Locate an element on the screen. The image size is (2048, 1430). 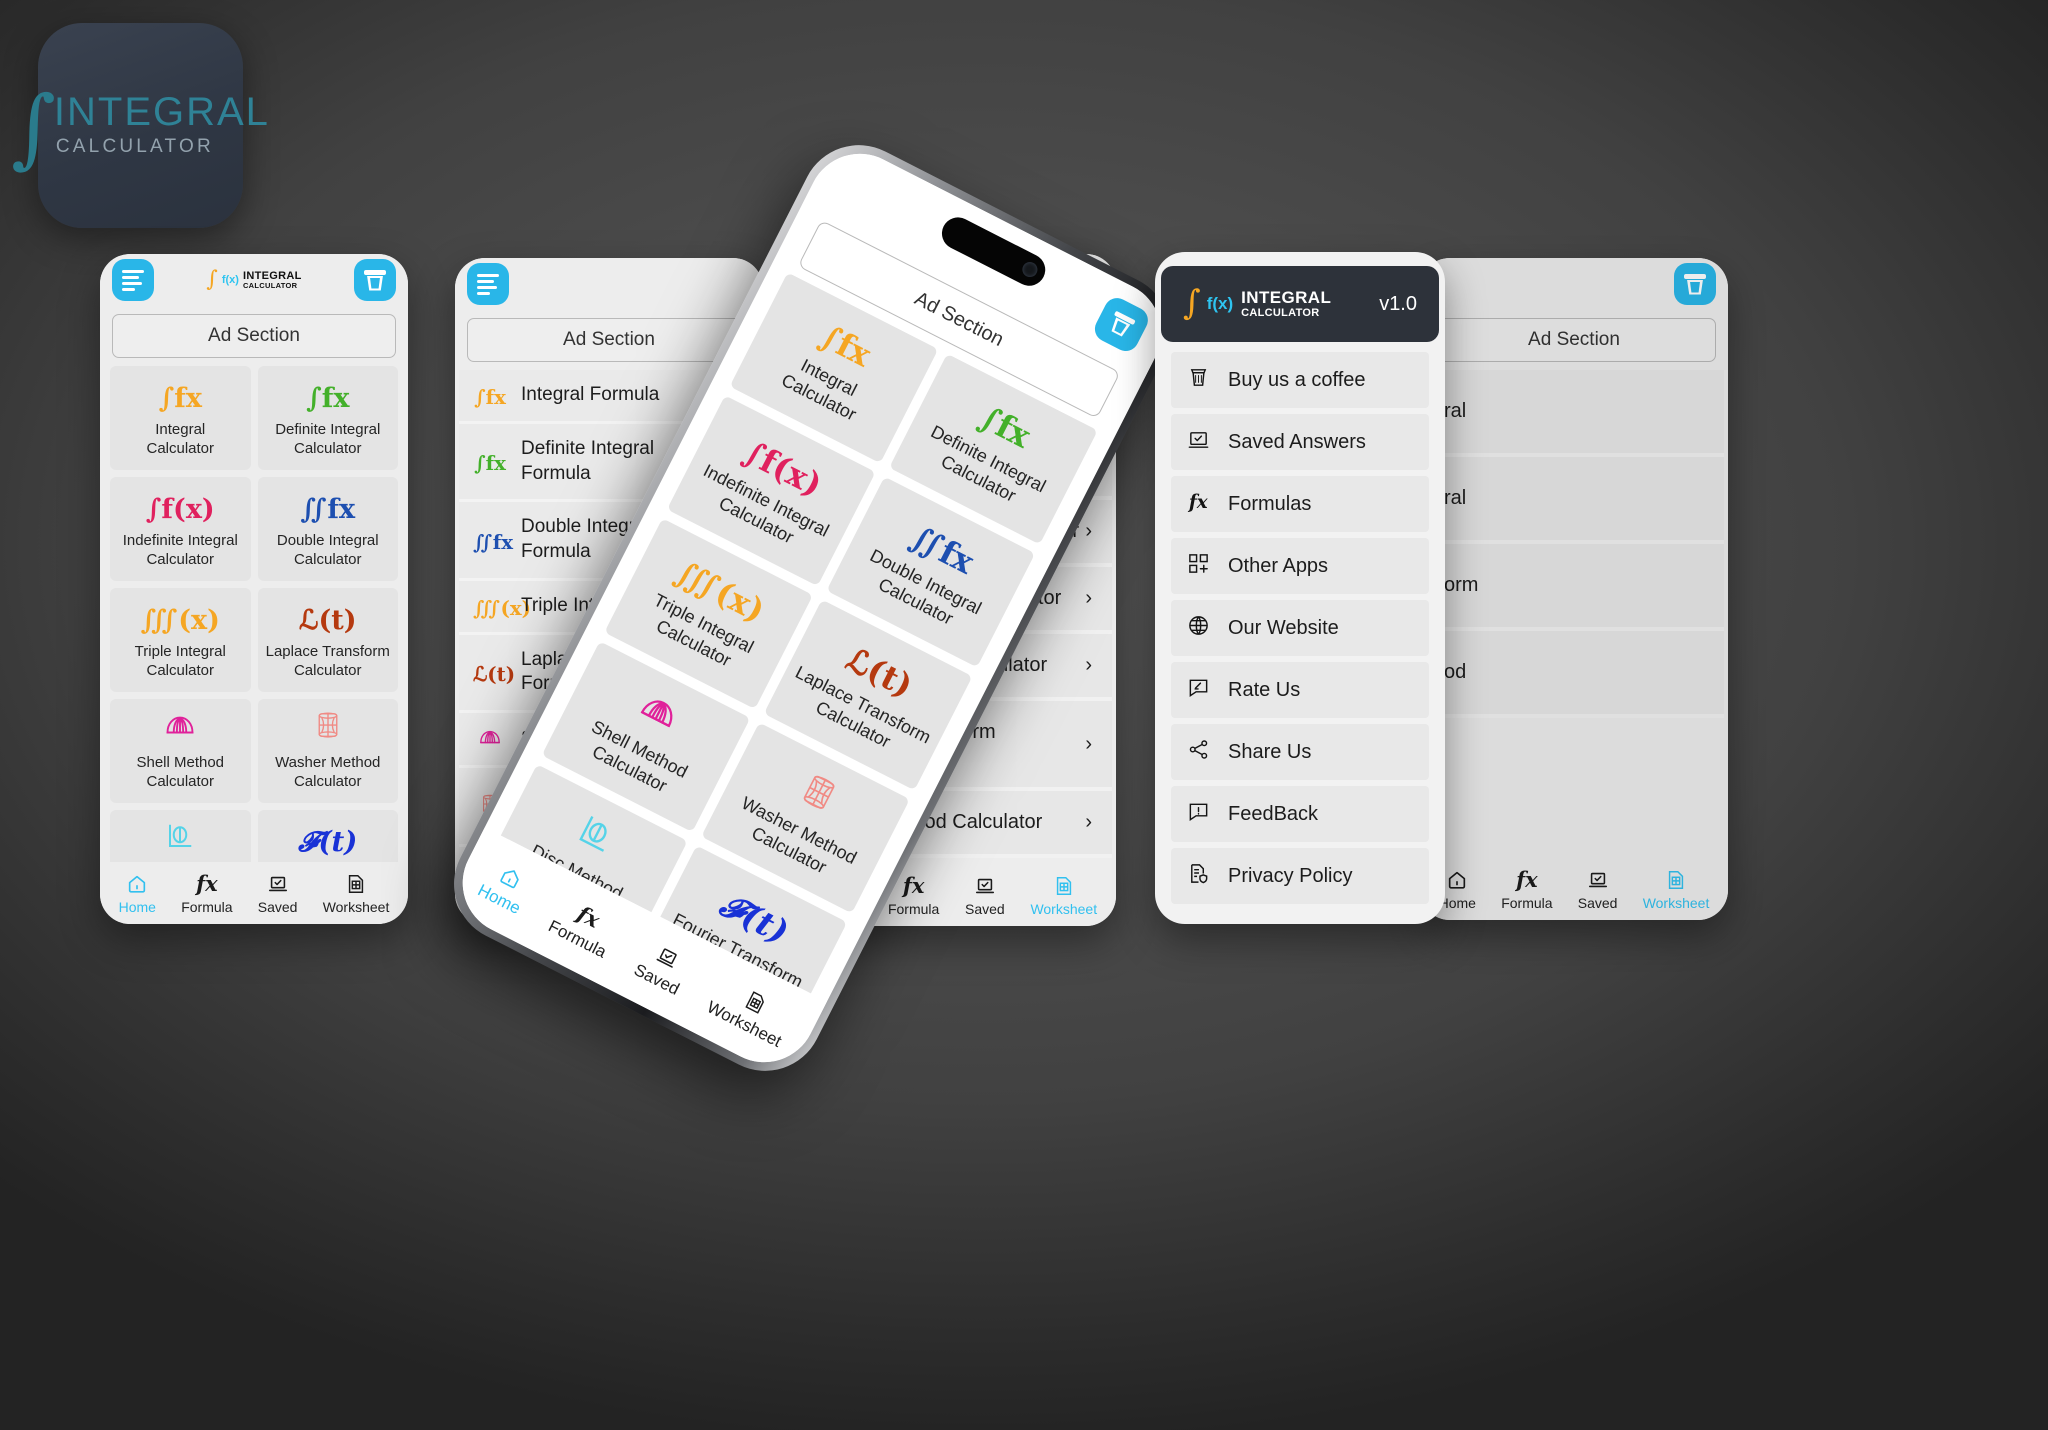
calculator-card: 𝓕(t) Fourier TransformCalculator is located at coordinates (327, 836).